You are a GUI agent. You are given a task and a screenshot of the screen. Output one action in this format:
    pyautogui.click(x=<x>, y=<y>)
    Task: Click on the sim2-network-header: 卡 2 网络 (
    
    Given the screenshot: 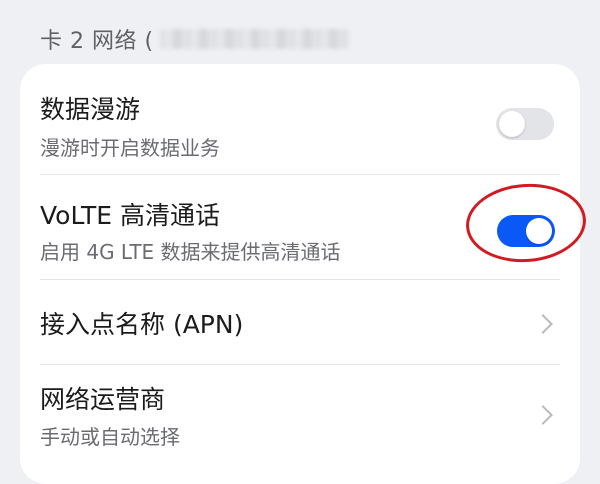 What is the action you would take?
    pyautogui.click(x=195, y=39)
    